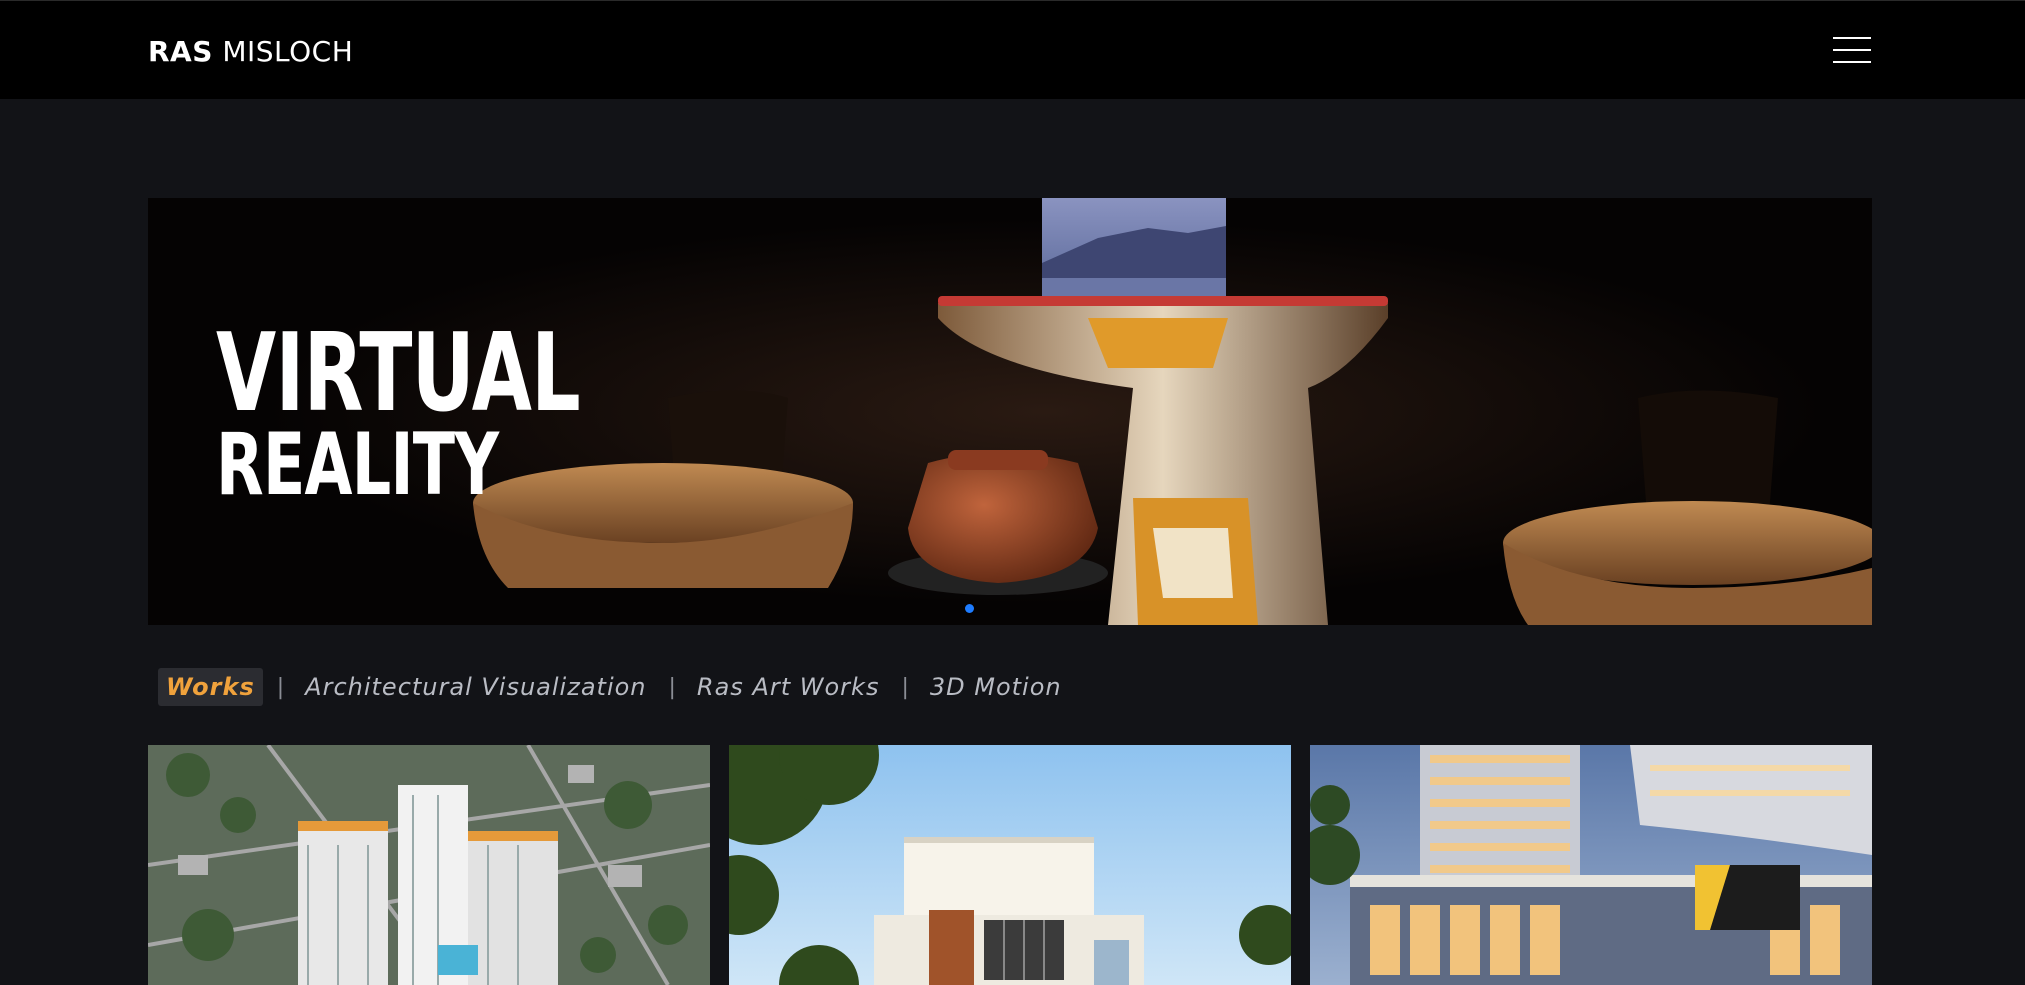 Image resolution: width=2025 pixels, height=985 pixels. What do you see at coordinates (1012, 49) in the screenshot?
I see `top-nav-bar: RAS MISLOCH` at bounding box center [1012, 49].